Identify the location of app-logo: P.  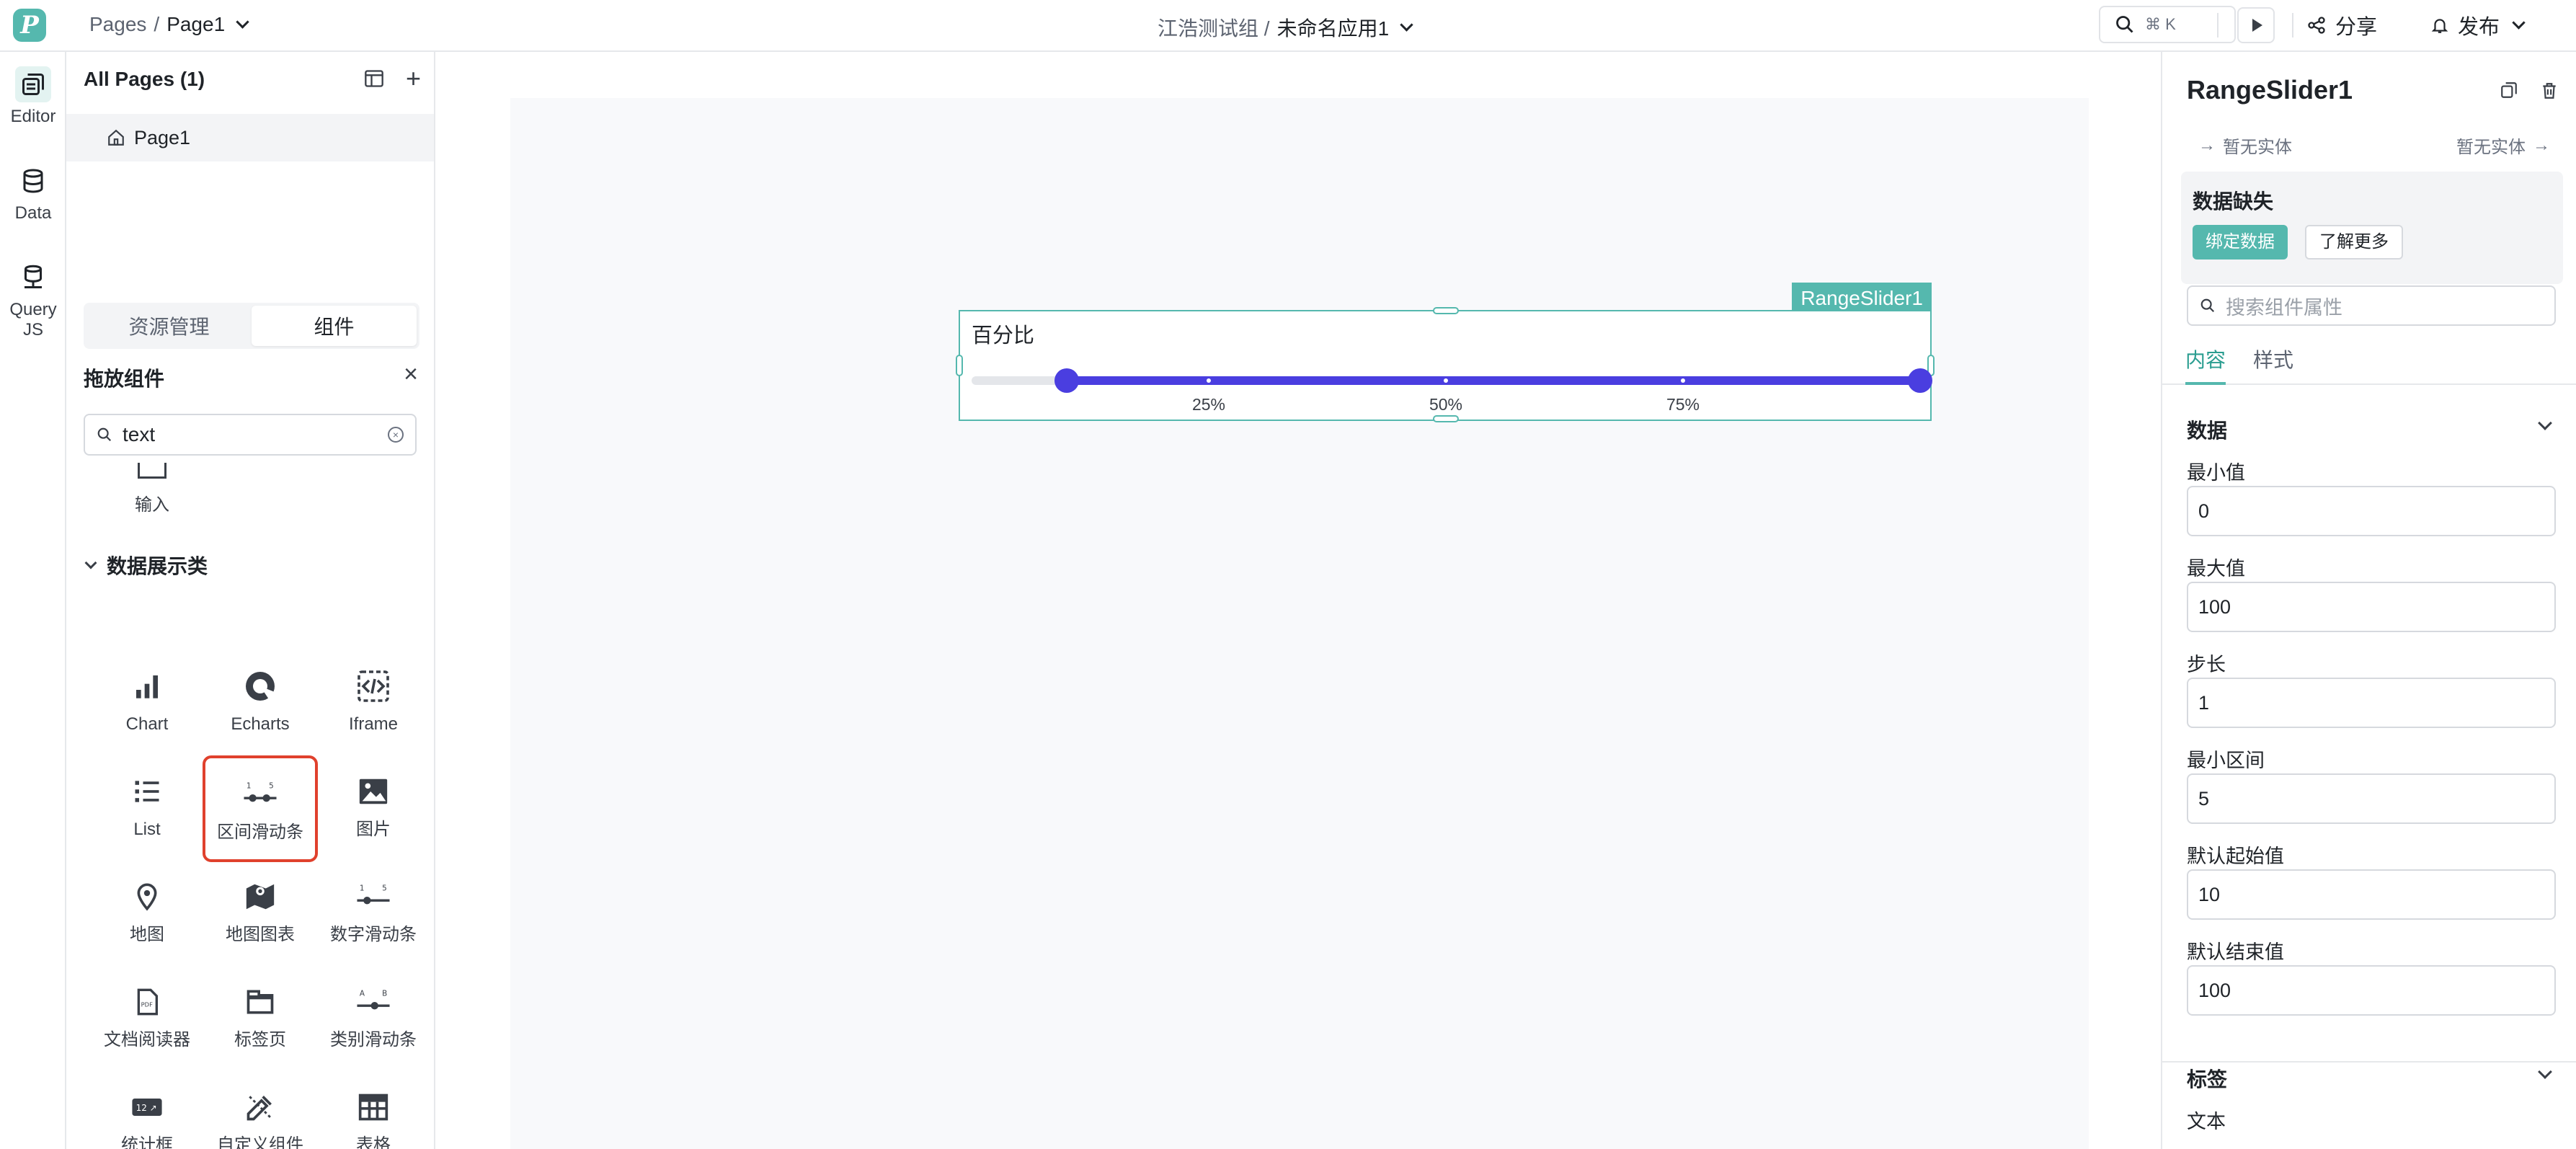
(29, 25).